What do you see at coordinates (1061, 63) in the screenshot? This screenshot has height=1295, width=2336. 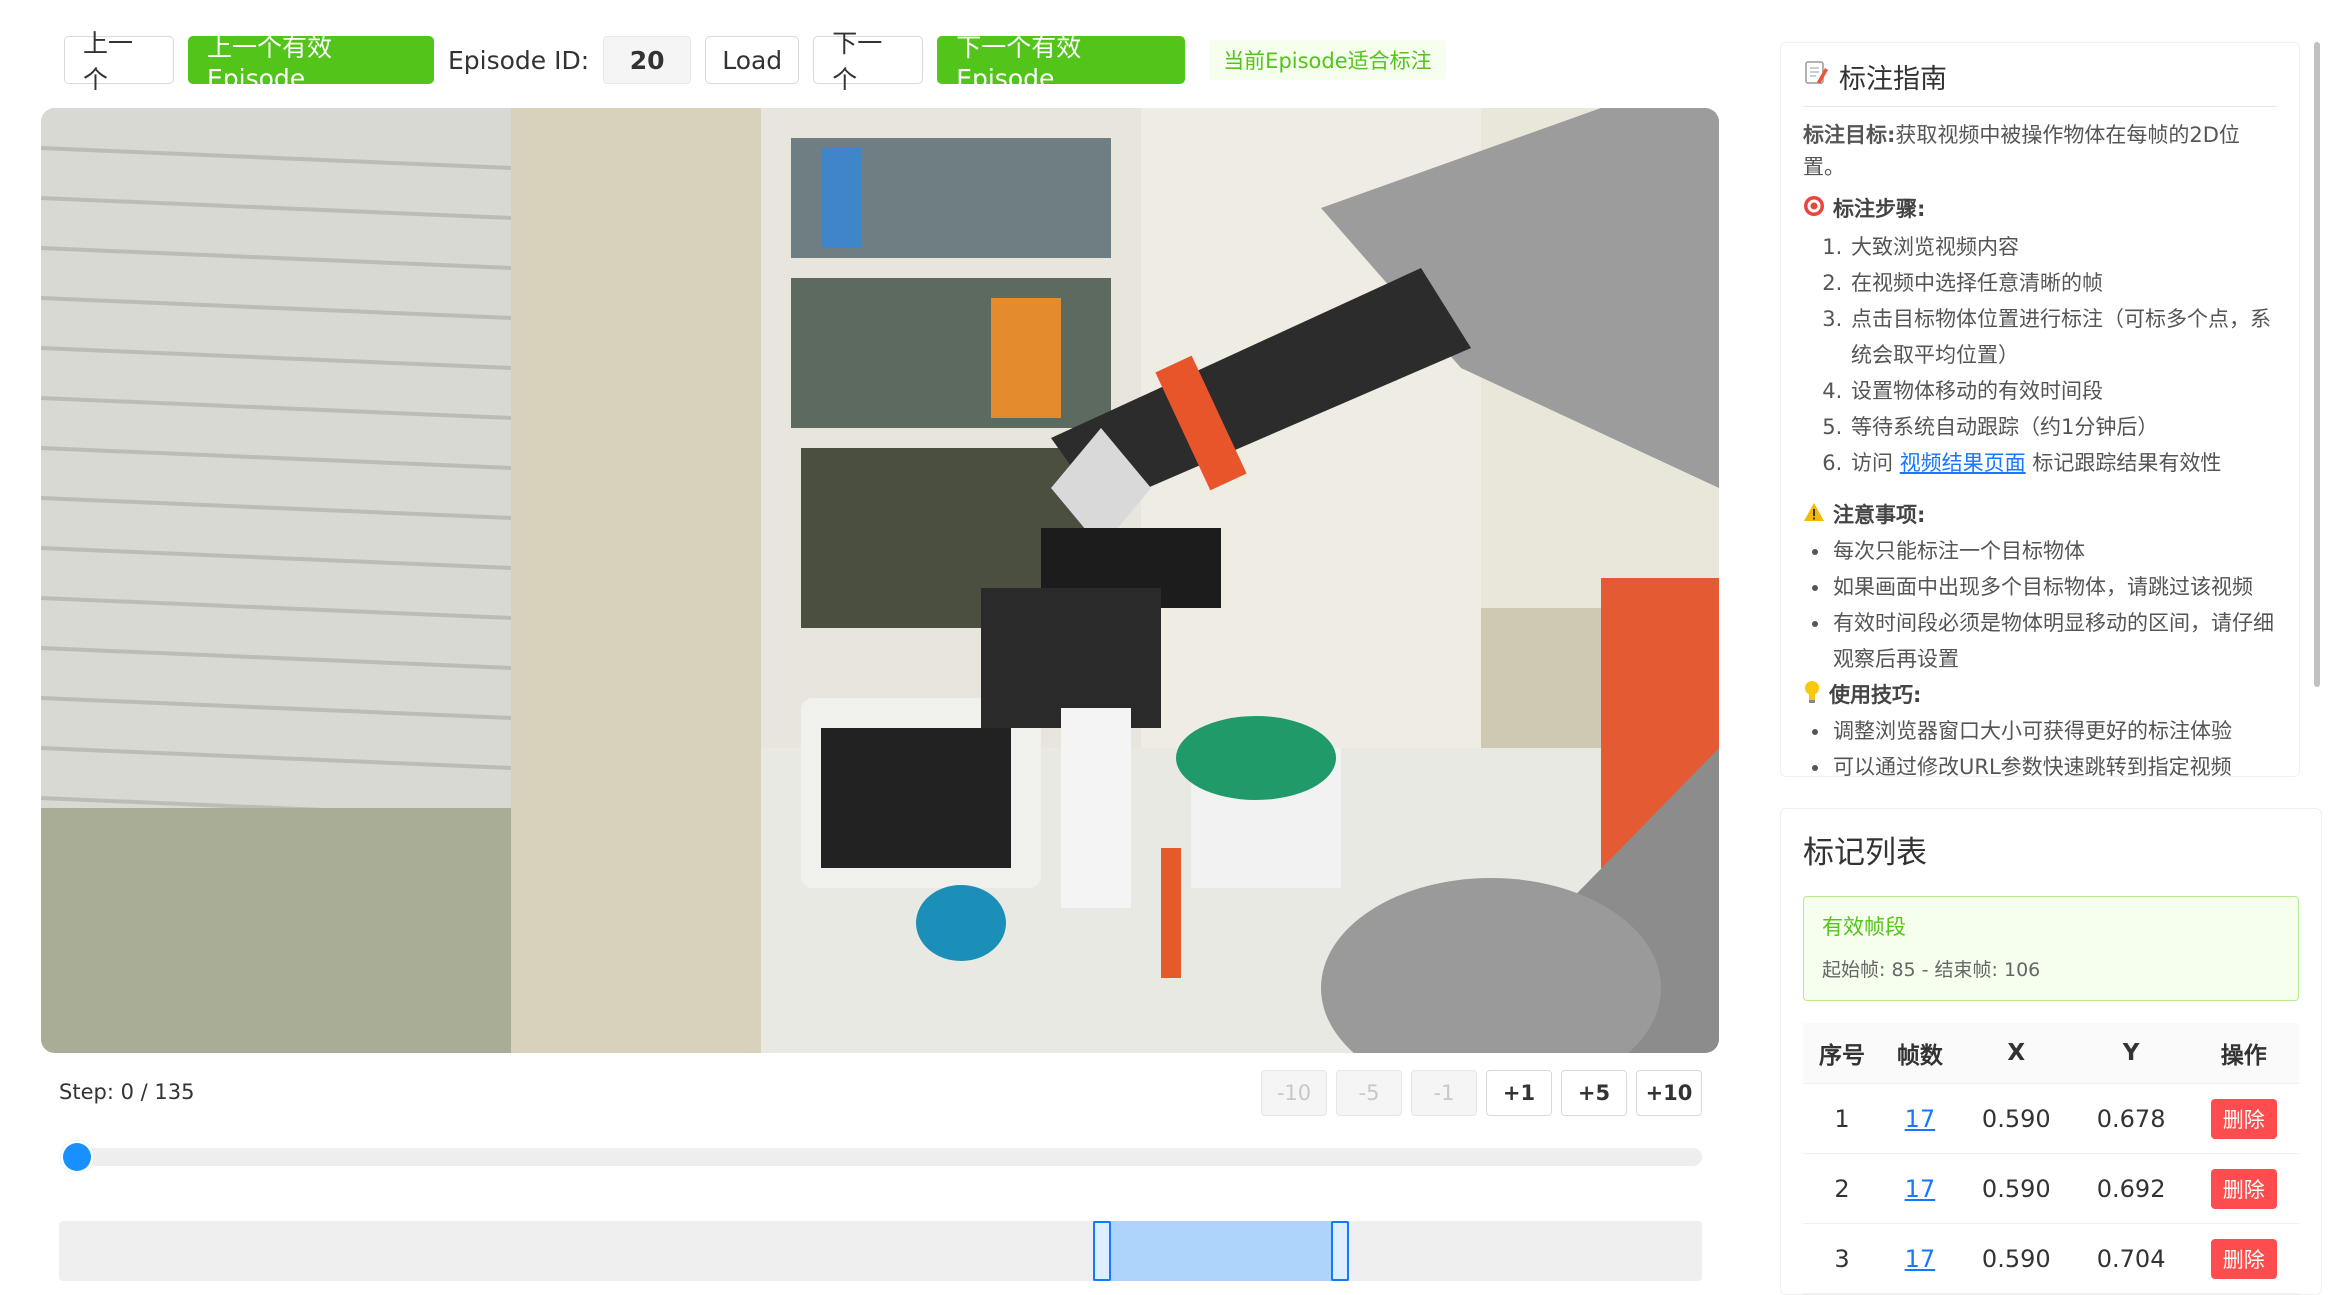 I see `next-valid-episode-button: 下一个有效Episode` at bounding box center [1061, 63].